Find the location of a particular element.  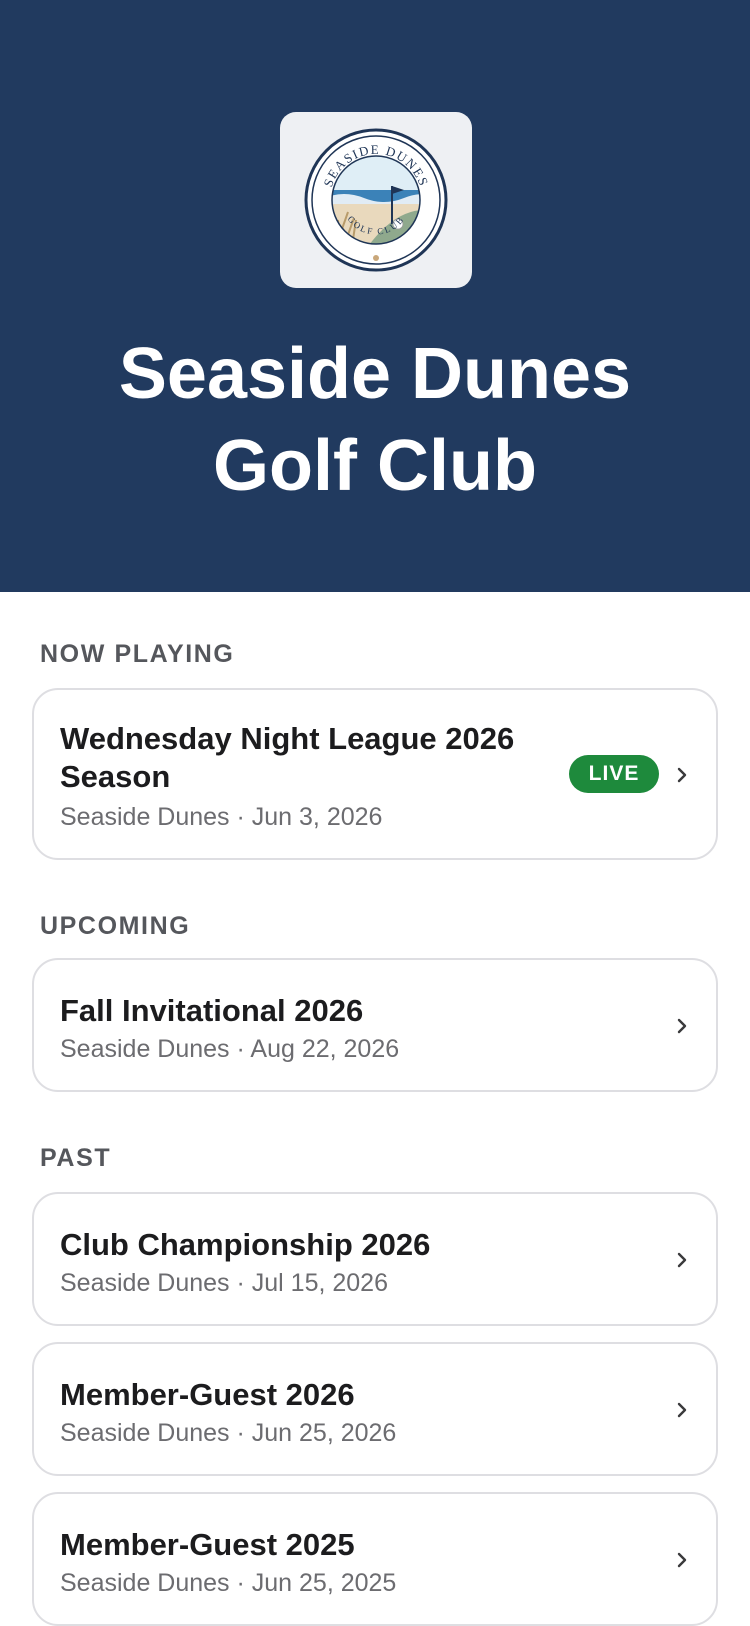

event-title: Member-Guest 2026 is located at coordinates (207, 1394).